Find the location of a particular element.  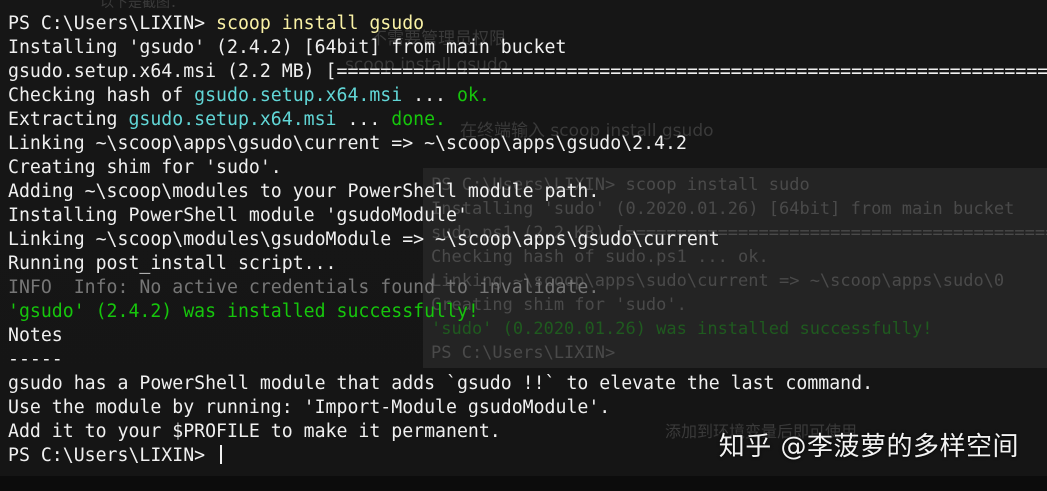

output-line: Creating shim for 'sudo'. is located at coordinates (145, 167).